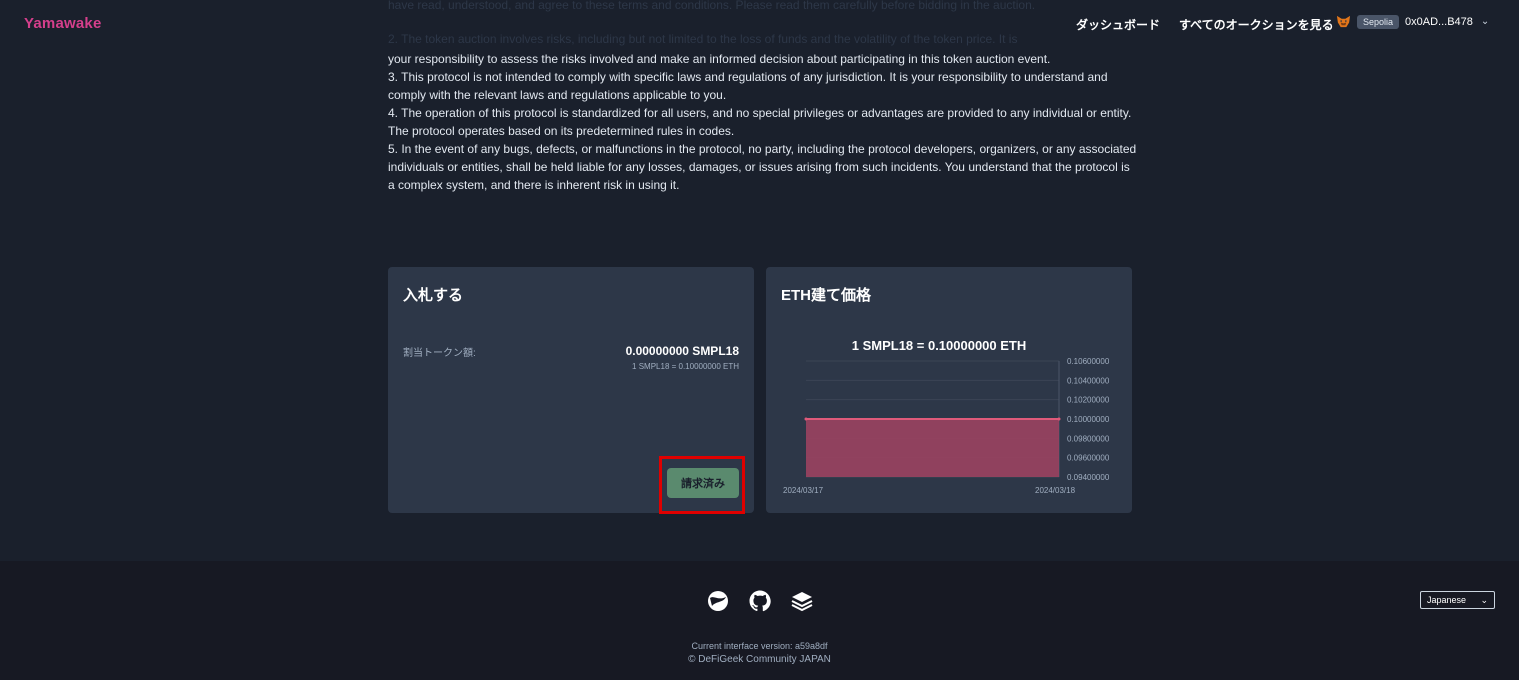 This screenshot has width=1519, height=680. Describe the element at coordinates (682, 351) in the screenshot. I see `allocated-token-value: 0.00000000 SMPL18` at that location.